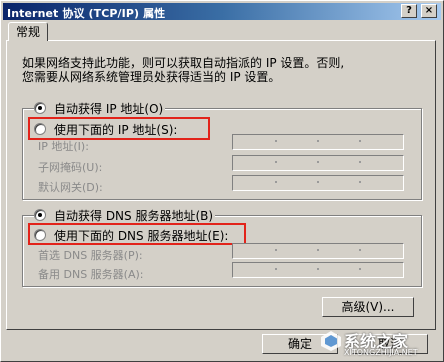 The height and width of the screenshot is (362, 444). Describe the element at coordinates (151, 77) in the screenshot. I see `intro-line-2: 您需要从网络系统管理员处获得适当的 IP 设置。` at that location.